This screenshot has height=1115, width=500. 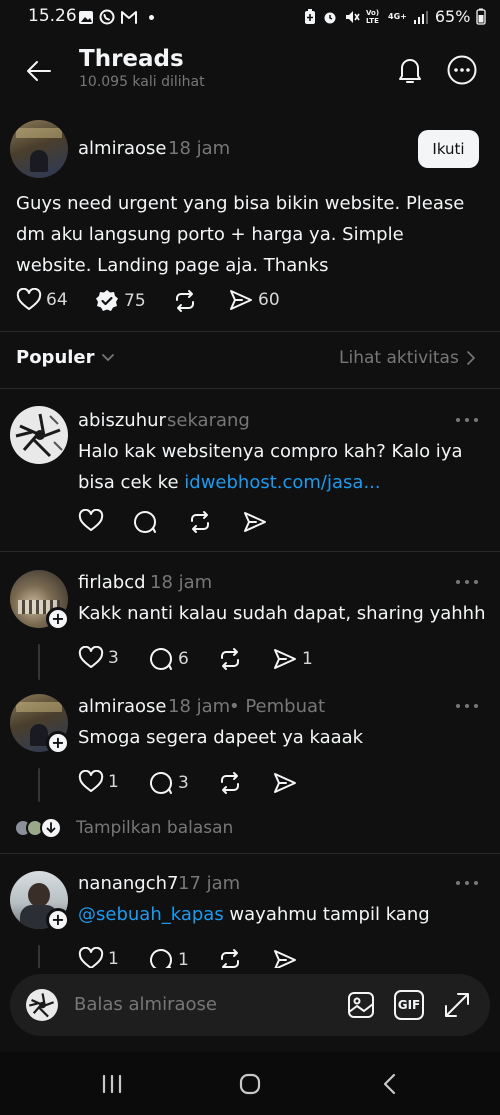 What do you see at coordinates (457, 1005) in the screenshot?
I see `expand-button` at bounding box center [457, 1005].